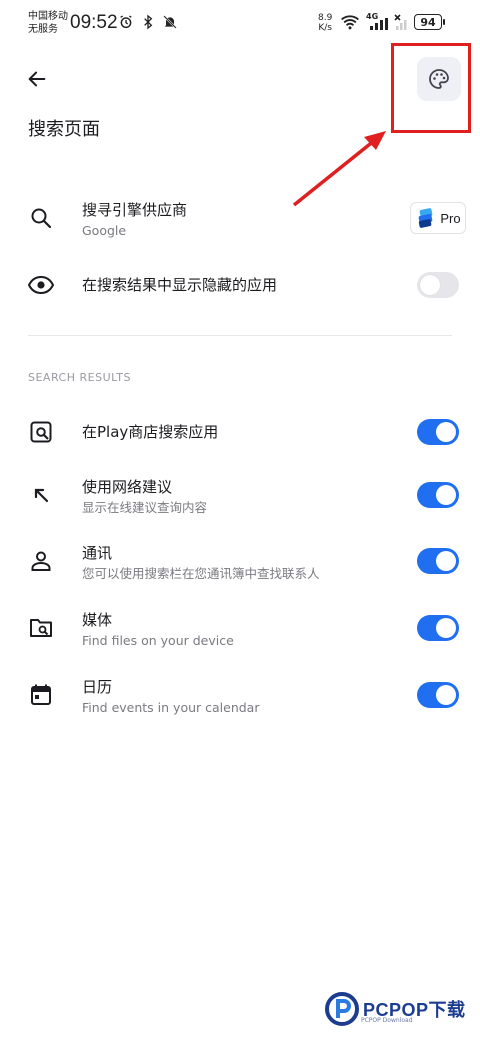 The image size is (480, 1040). Describe the element at coordinates (240, 561) in the screenshot. I see `contacts-row: 通讯 您可以使用搜索栏在您通讯簿中查找联系人` at that location.